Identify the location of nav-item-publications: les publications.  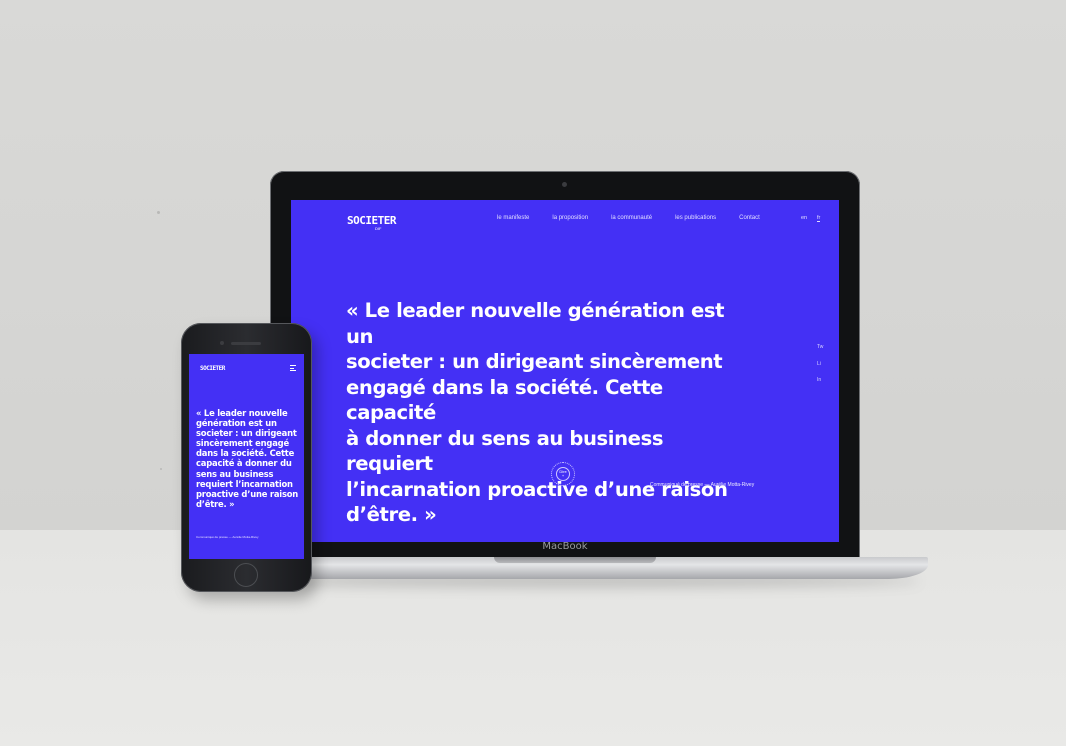
(695, 218).